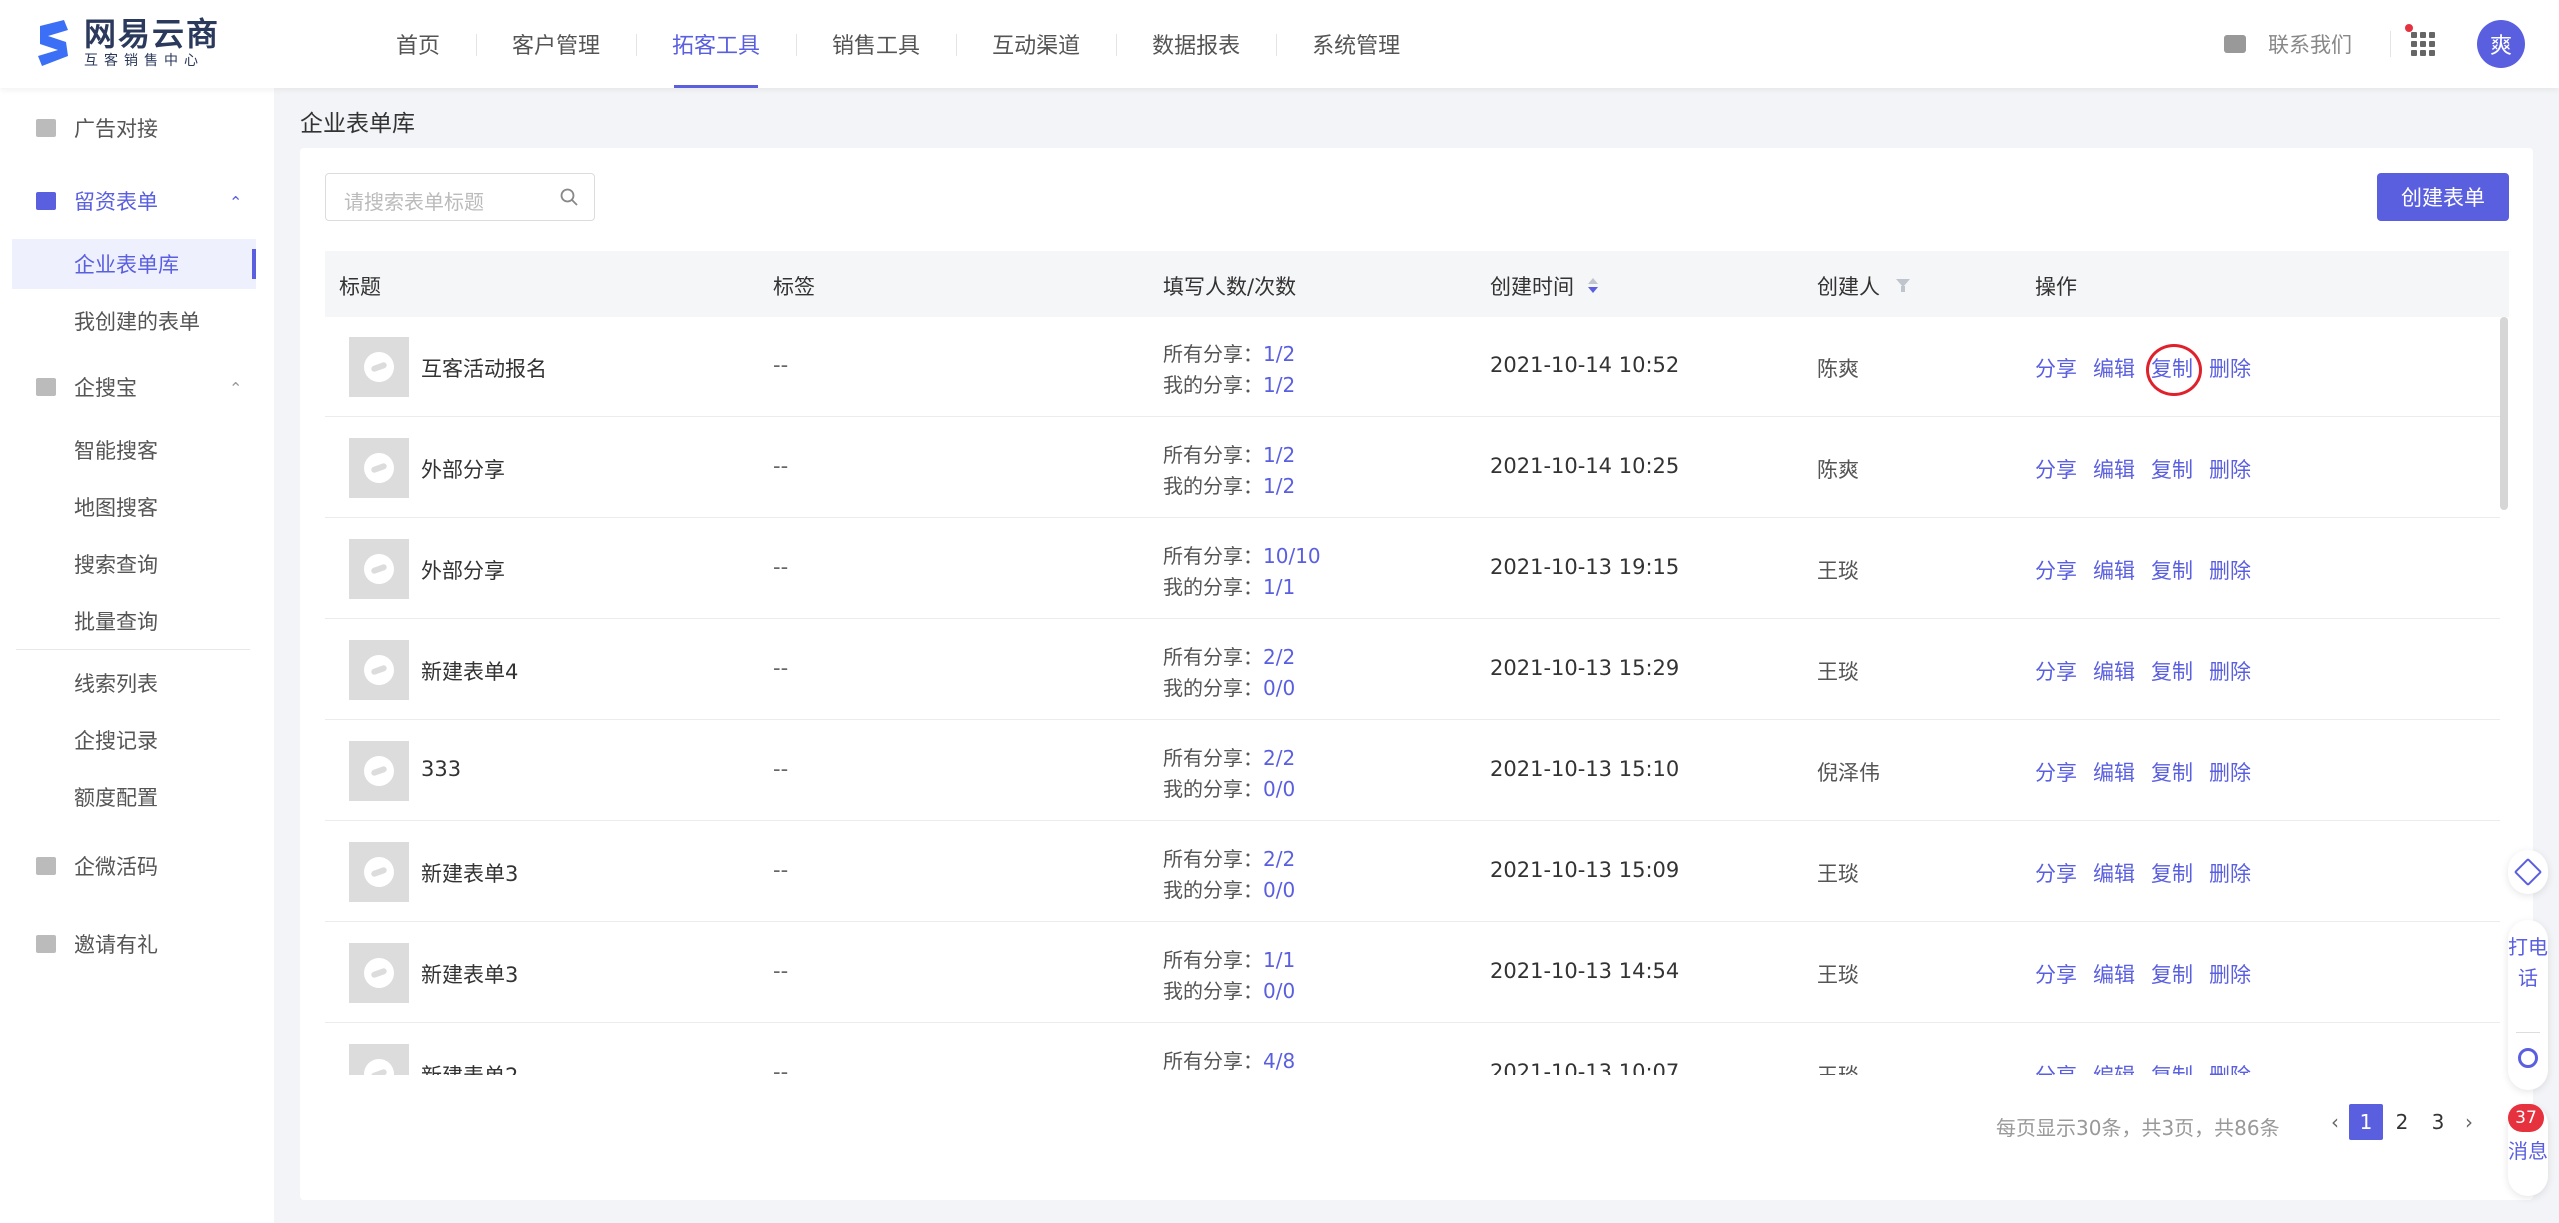 Image resolution: width=2559 pixels, height=1223 pixels. Describe the element at coordinates (1196, 44) in the screenshot. I see `nav-item: 数据报表` at that location.